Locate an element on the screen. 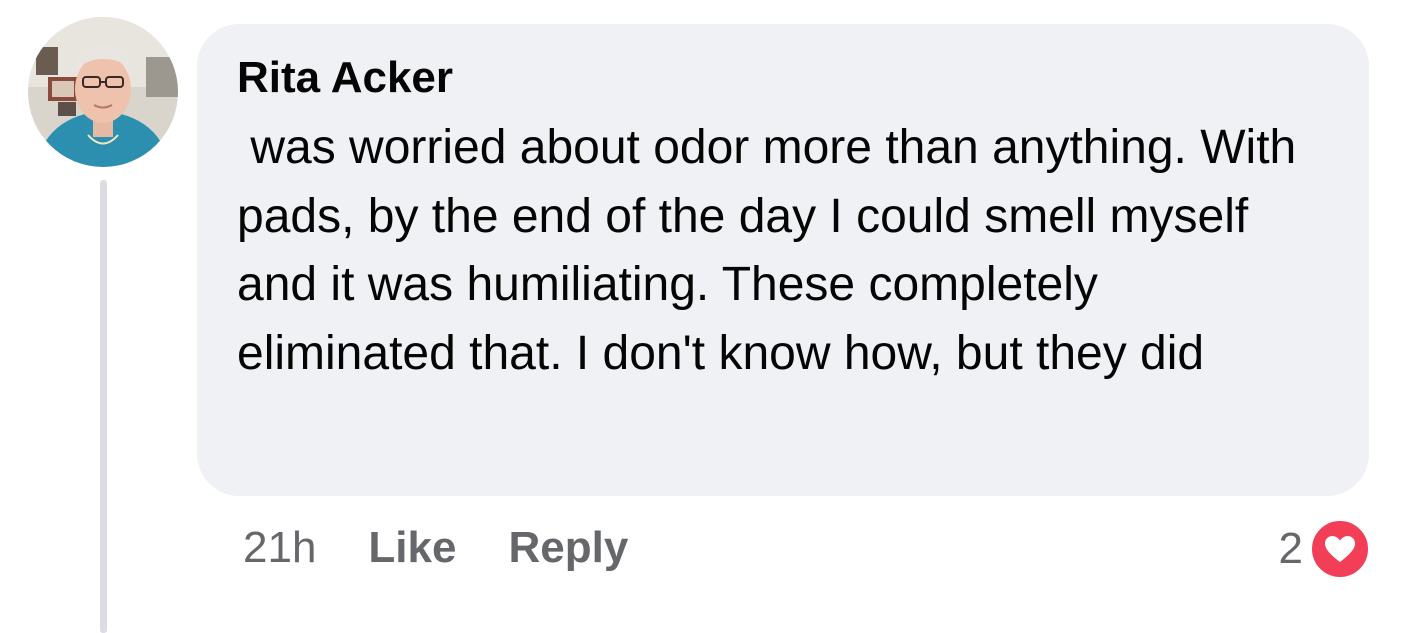 This screenshot has height=633, width=1409. love-heart-icon is located at coordinates (1340, 549).